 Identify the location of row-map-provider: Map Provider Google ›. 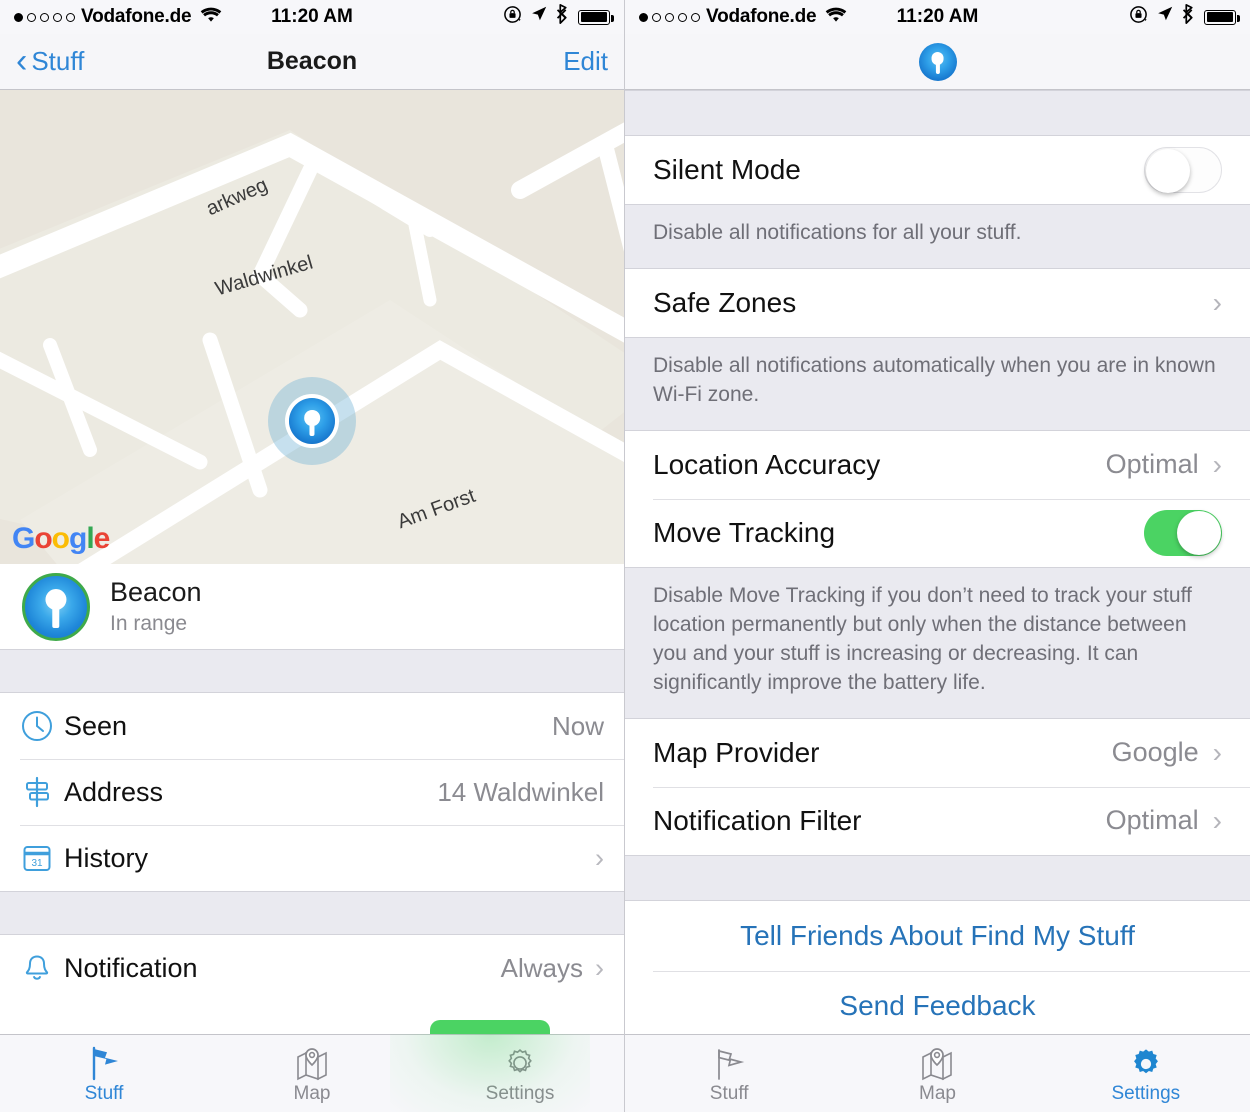
(937, 752).